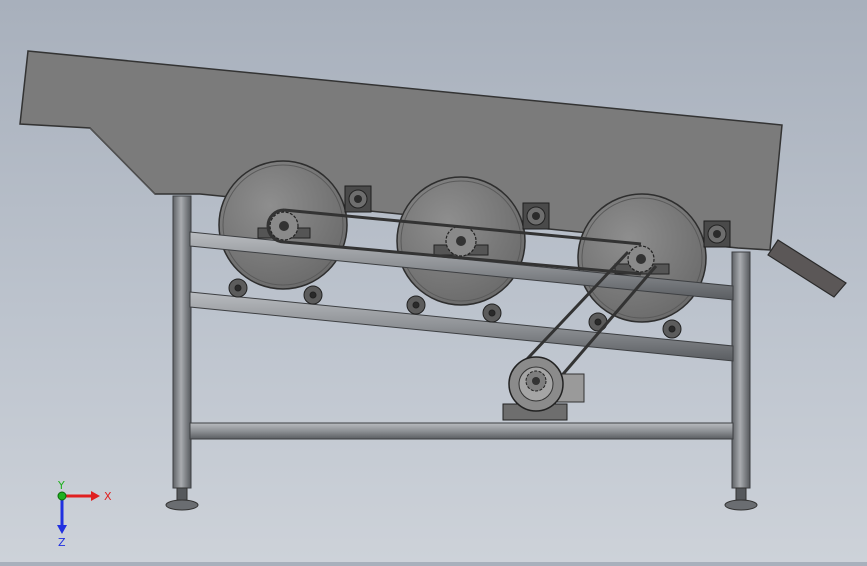  Describe the element at coordinates (461, 431) in the screenshot. I see `bottom-cross-member` at that location.